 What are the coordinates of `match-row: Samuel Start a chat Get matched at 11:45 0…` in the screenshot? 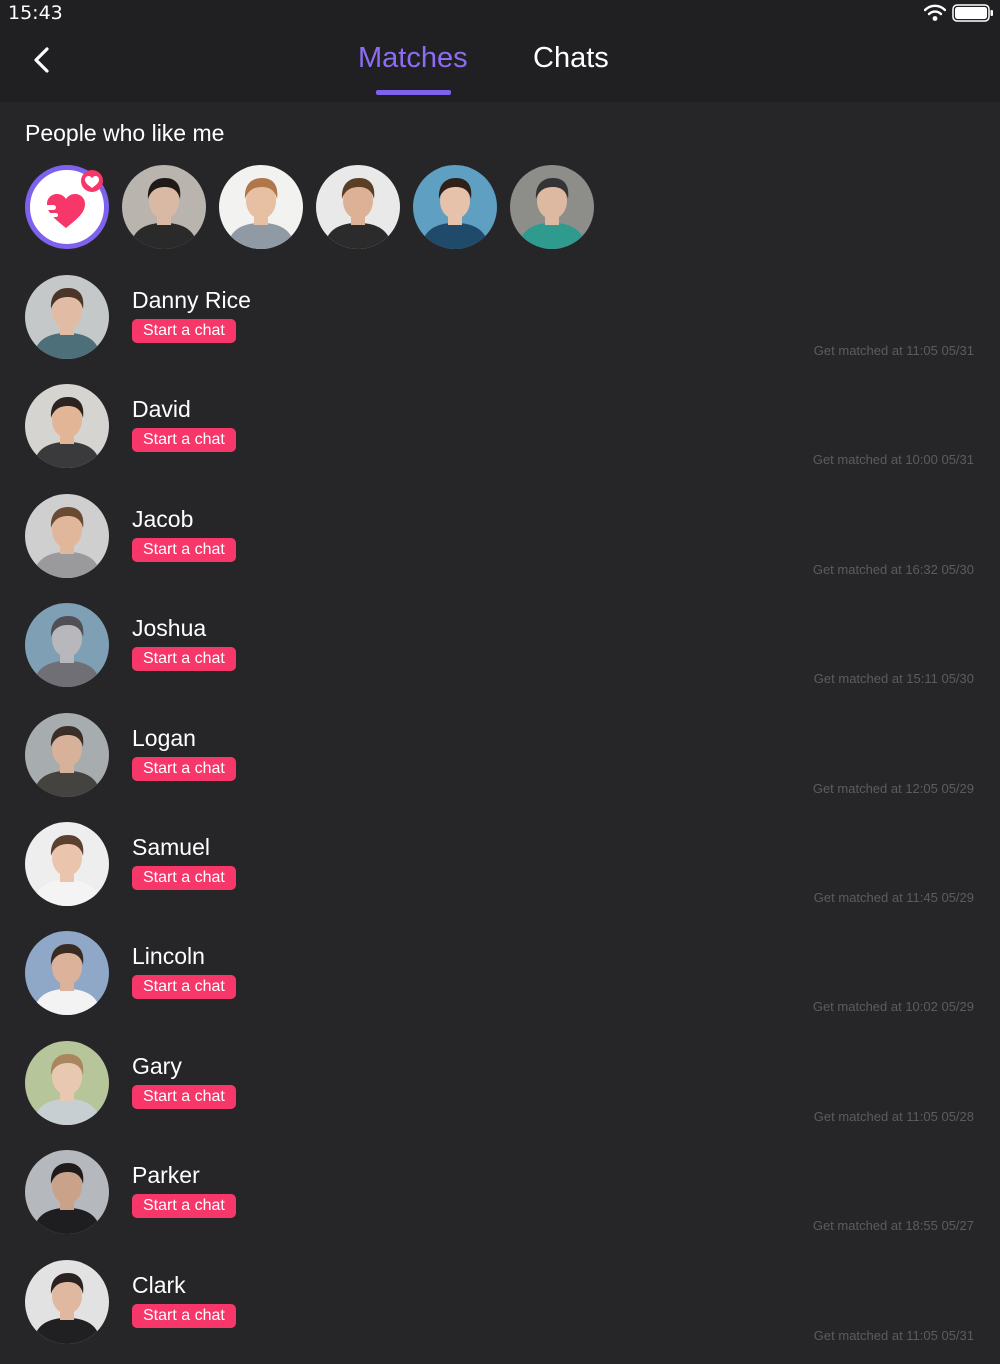 It's located at (500, 871).